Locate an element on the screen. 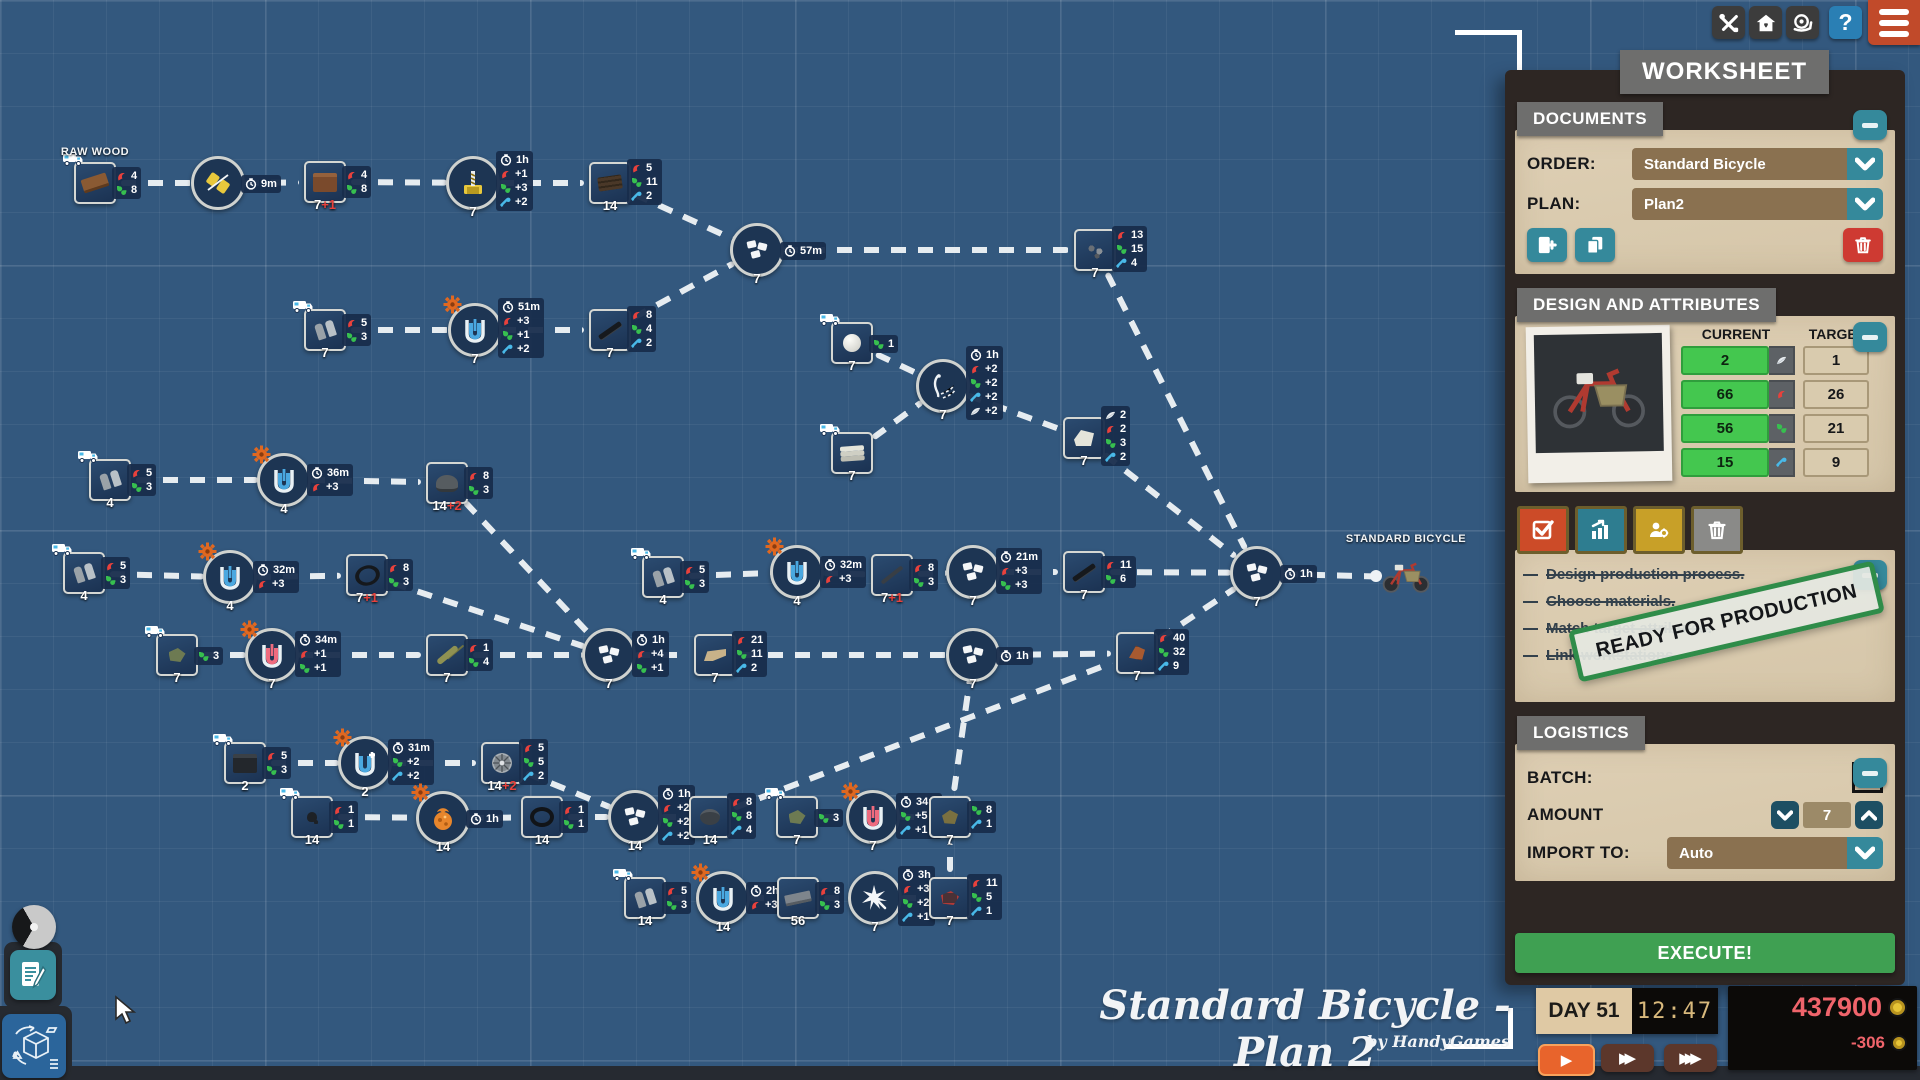 This screenshot has width=1920, height=1080. red-badge: +2 is located at coordinates (984, 369).